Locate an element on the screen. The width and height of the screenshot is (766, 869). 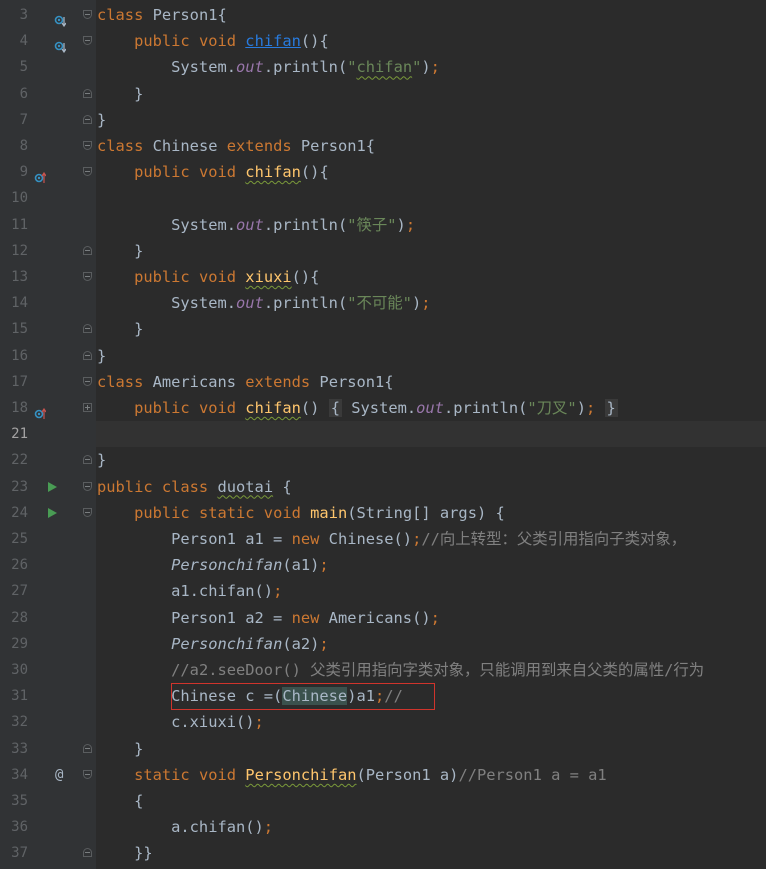
line-number: 28 is located at coordinates (19, 617).